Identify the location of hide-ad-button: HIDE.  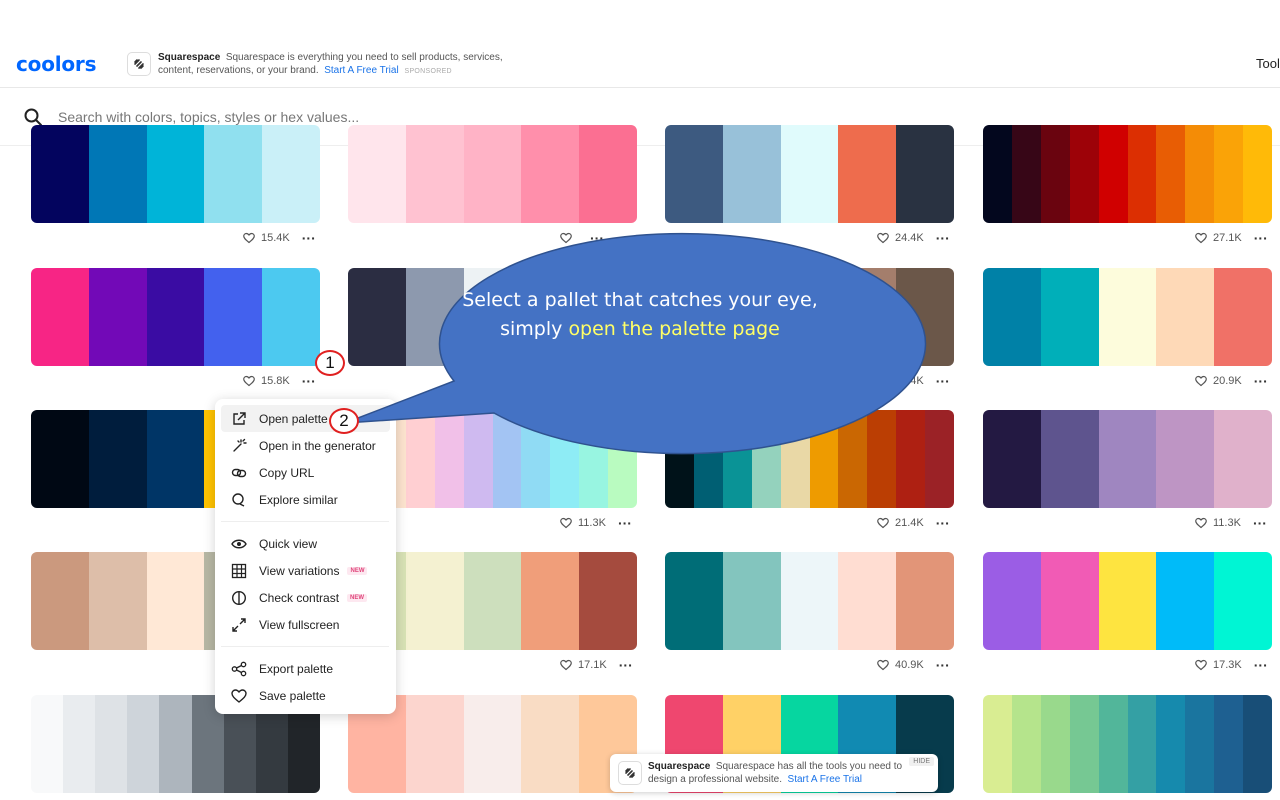
(921, 761).